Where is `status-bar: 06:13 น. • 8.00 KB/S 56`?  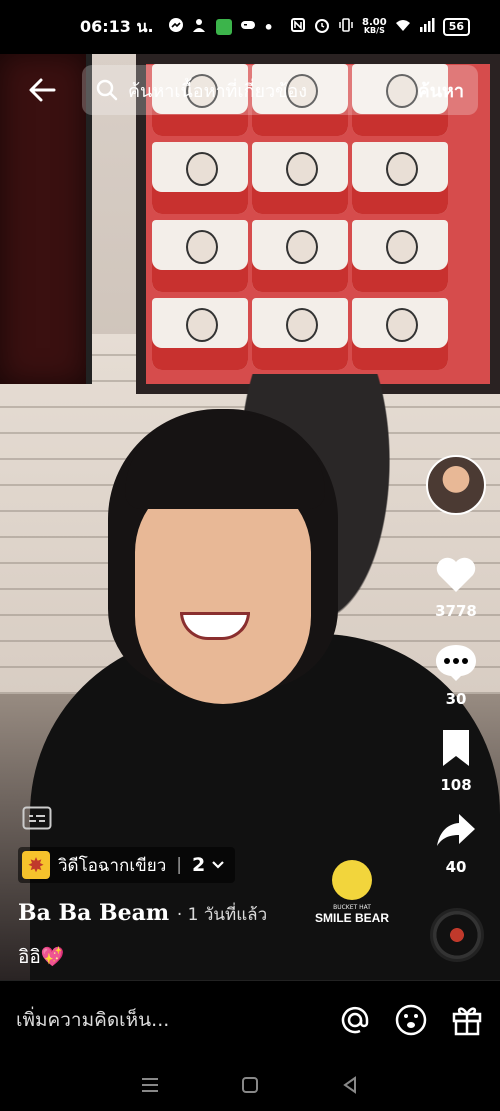
status-bar: 06:13 น. • 8.00 KB/S 56 is located at coordinates (250, 27).